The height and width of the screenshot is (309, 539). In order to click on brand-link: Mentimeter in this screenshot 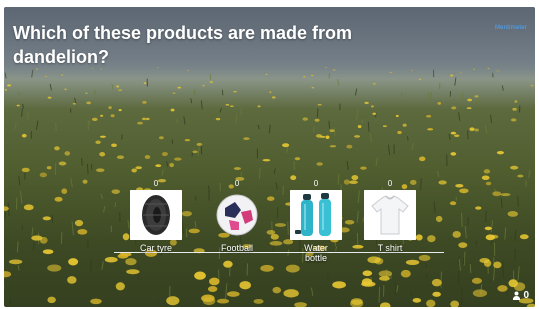, I will do `click(511, 28)`.